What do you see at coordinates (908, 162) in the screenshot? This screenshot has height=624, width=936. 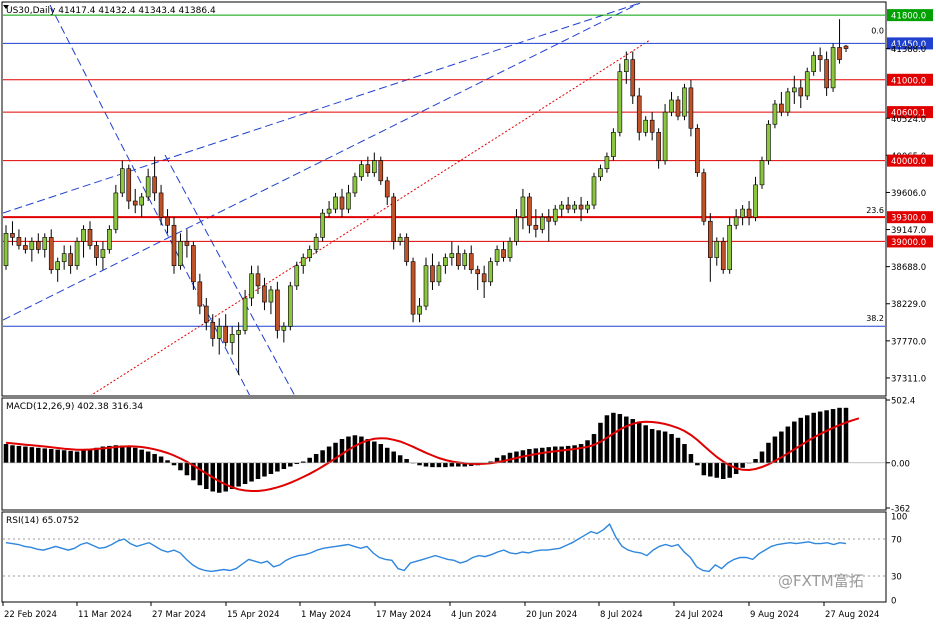 I see `price-tag-label: 40000.0` at bounding box center [908, 162].